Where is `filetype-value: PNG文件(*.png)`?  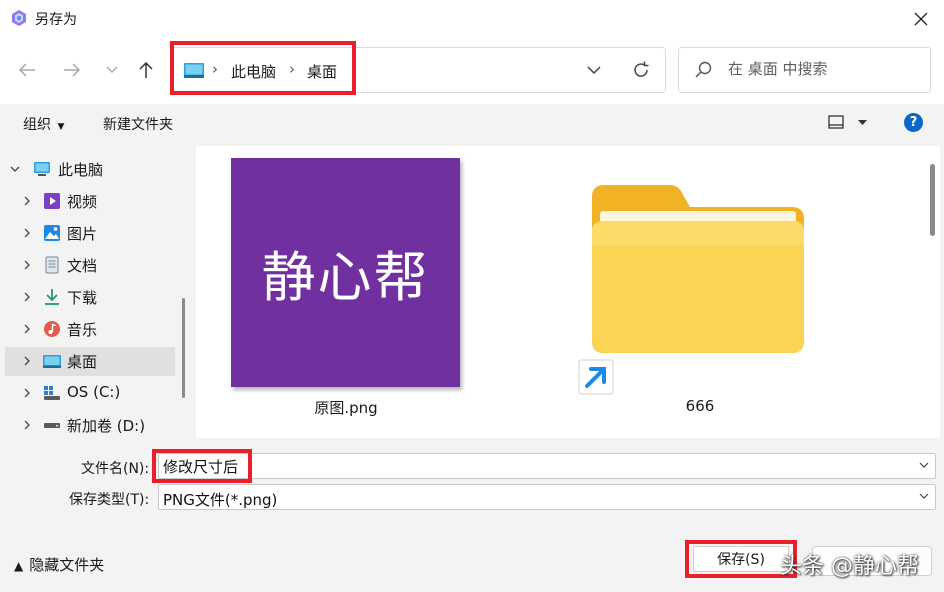 filetype-value: PNG文件(*.png) is located at coordinates (220, 500).